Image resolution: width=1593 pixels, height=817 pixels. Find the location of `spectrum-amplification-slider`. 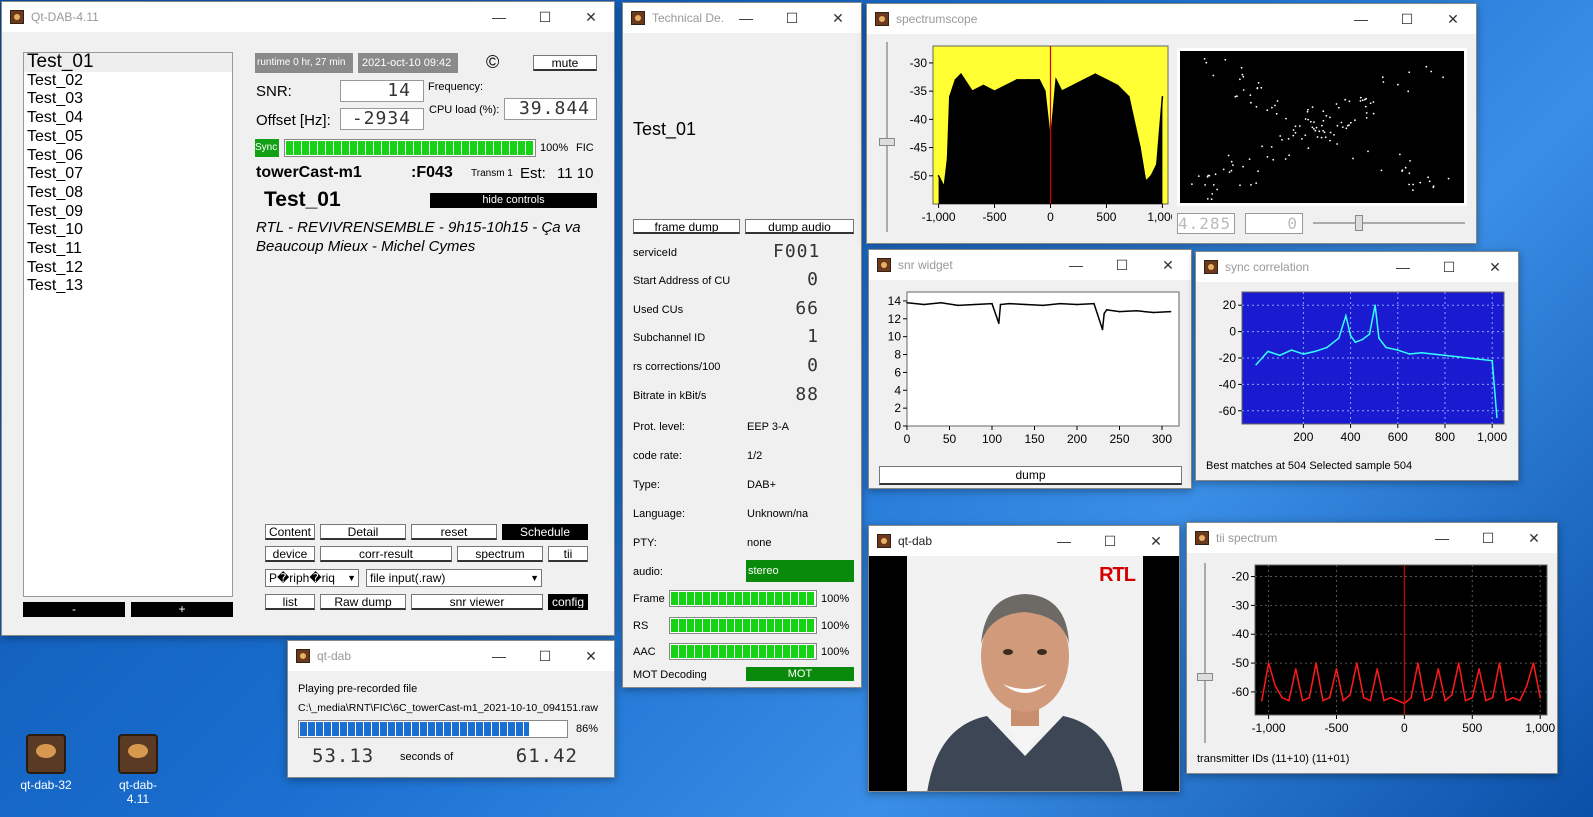

spectrum-amplification-slider is located at coordinates (887, 137).